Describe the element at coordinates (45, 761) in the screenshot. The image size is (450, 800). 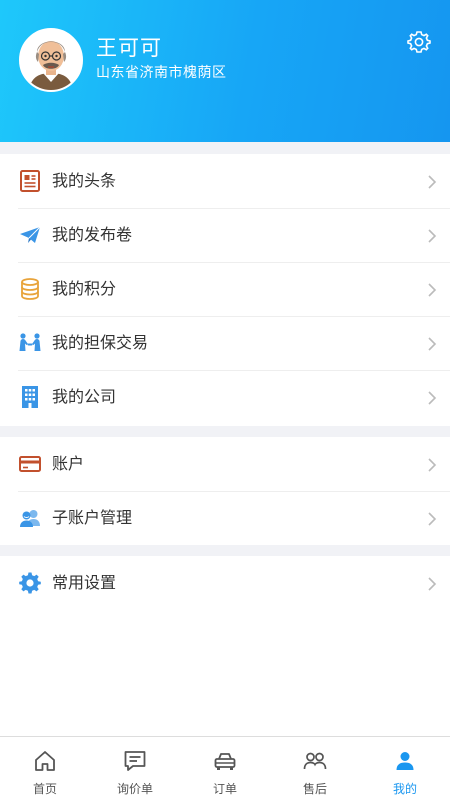
I see `home-icon` at that location.